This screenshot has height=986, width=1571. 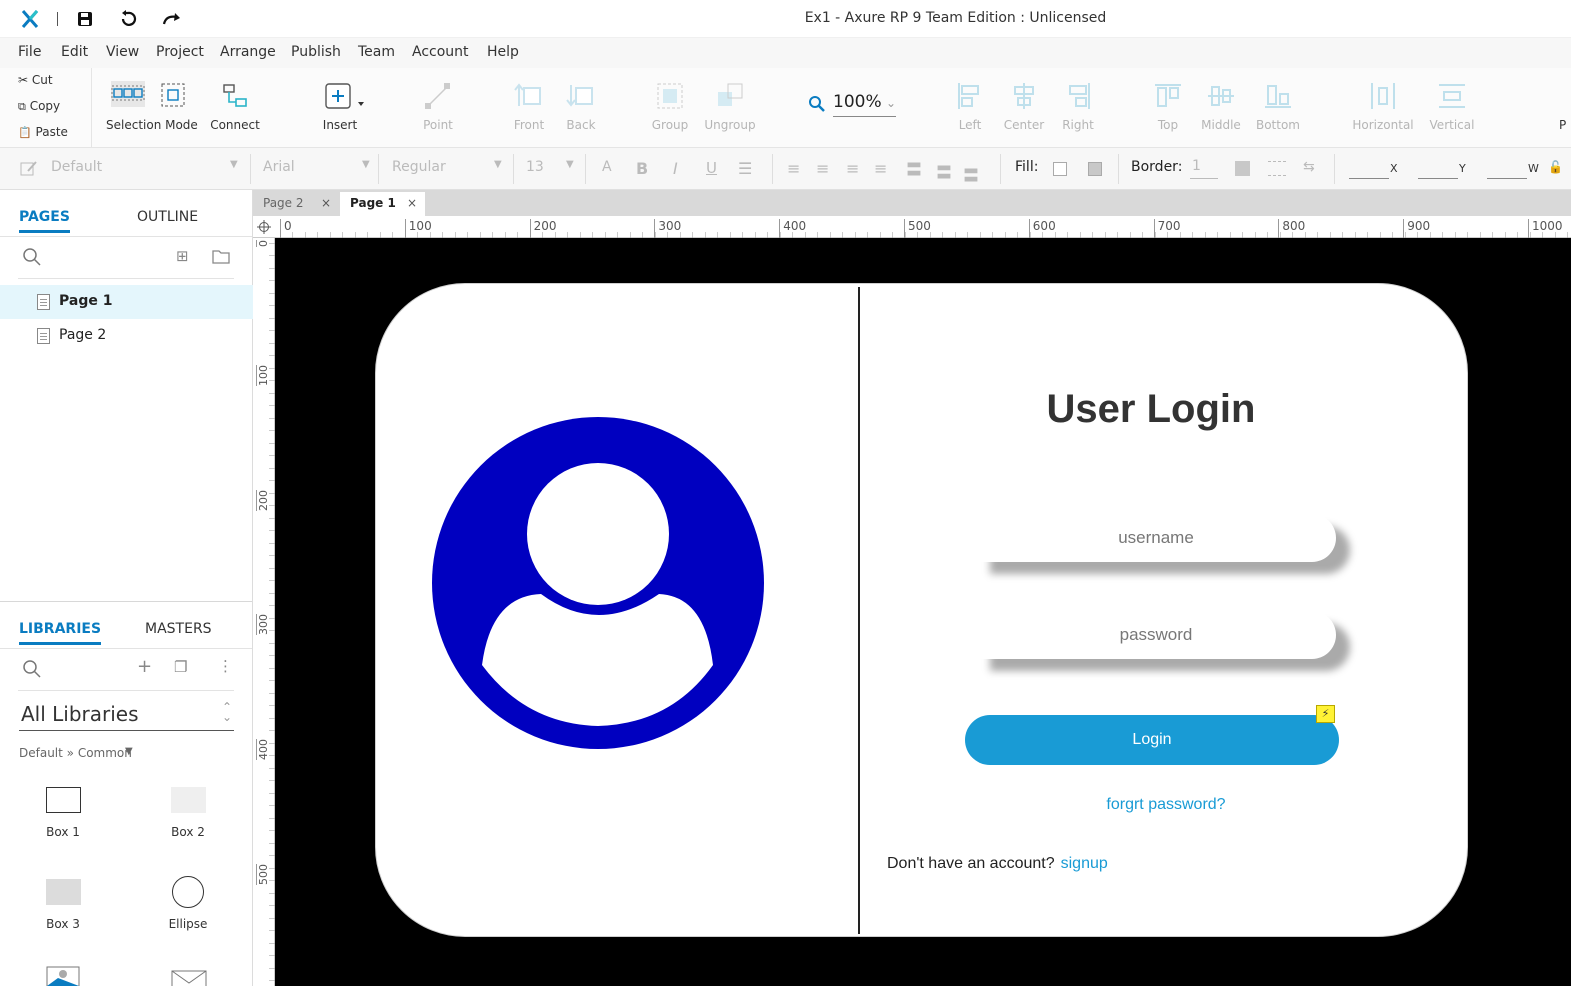 What do you see at coordinates (859, 610) in the screenshot?
I see `card-divider` at bounding box center [859, 610].